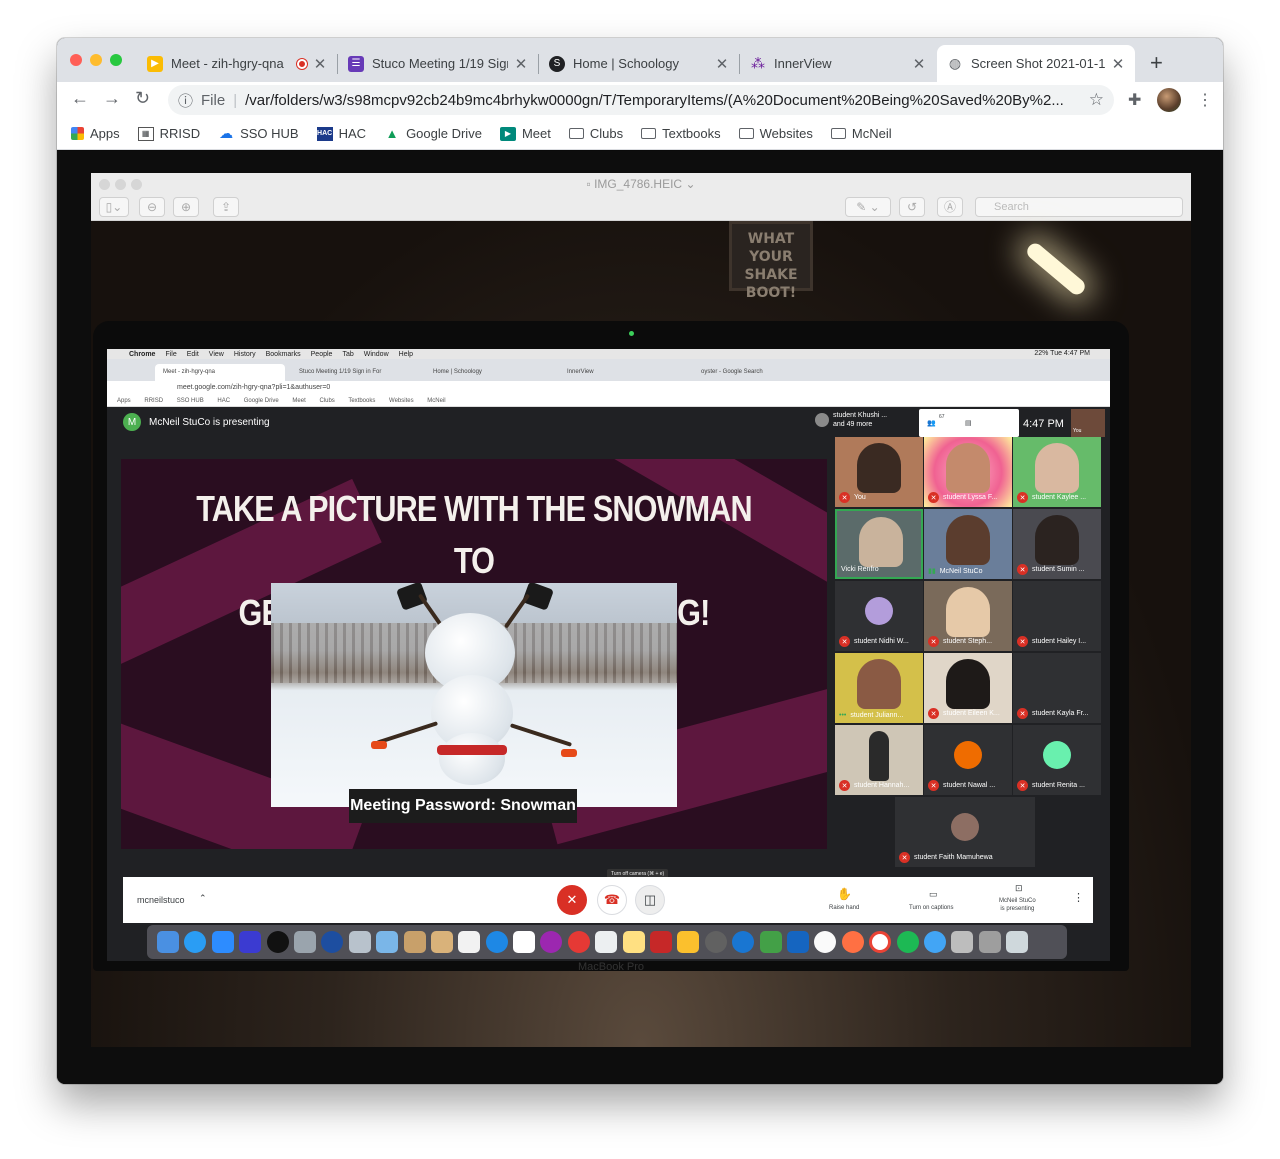 The width and height of the screenshot is (1280, 1159). Describe the element at coordinates (258, 133) in the screenshot. I see `bookmark-sso-hub: ☁ SSO HUB` at that location.